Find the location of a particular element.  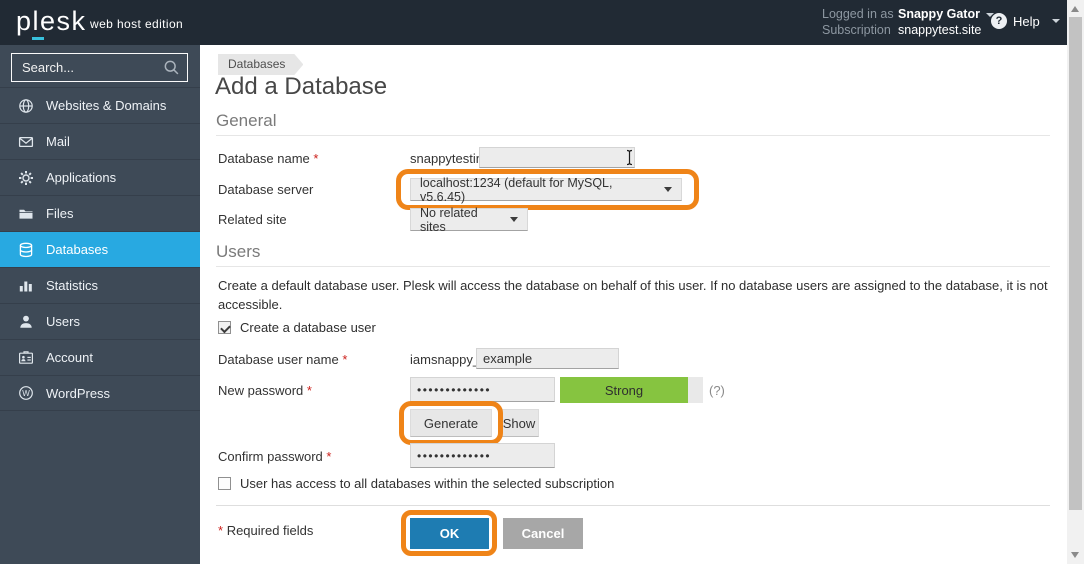

sidebar-item-applications: Applications is located at coordinates (100, 177).